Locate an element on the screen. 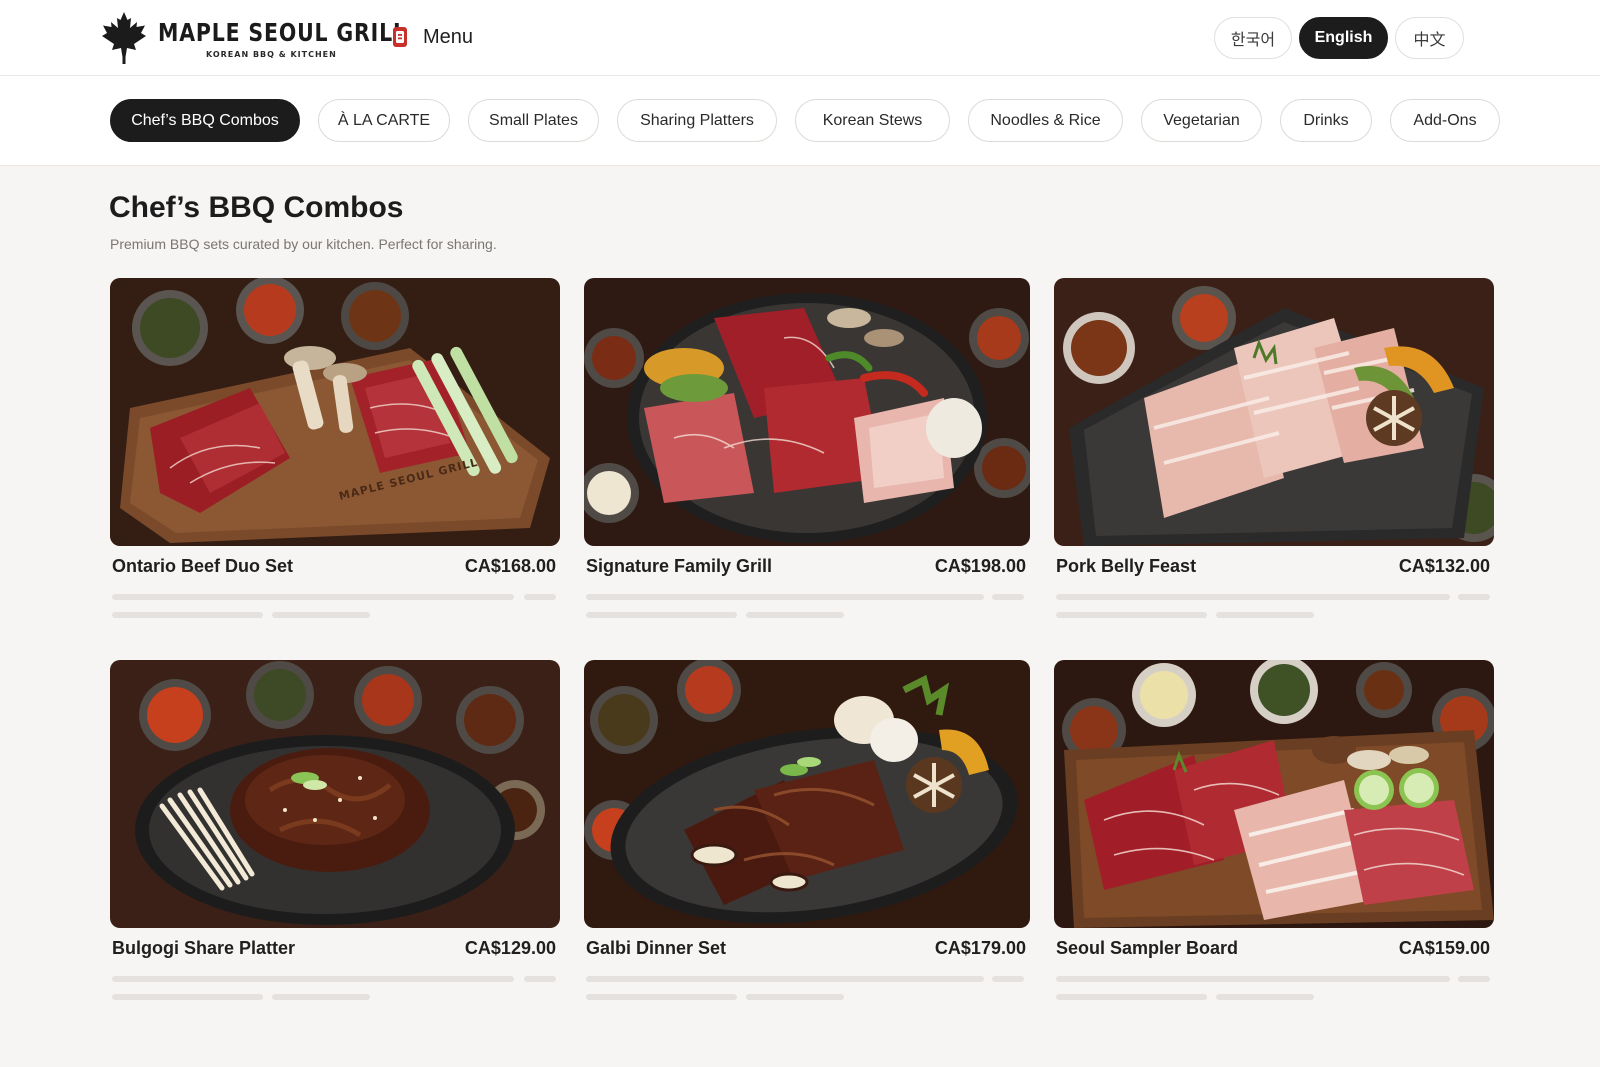  brand-name: MAPLE SEOUL GRILL is located at coordinates (282, 32).